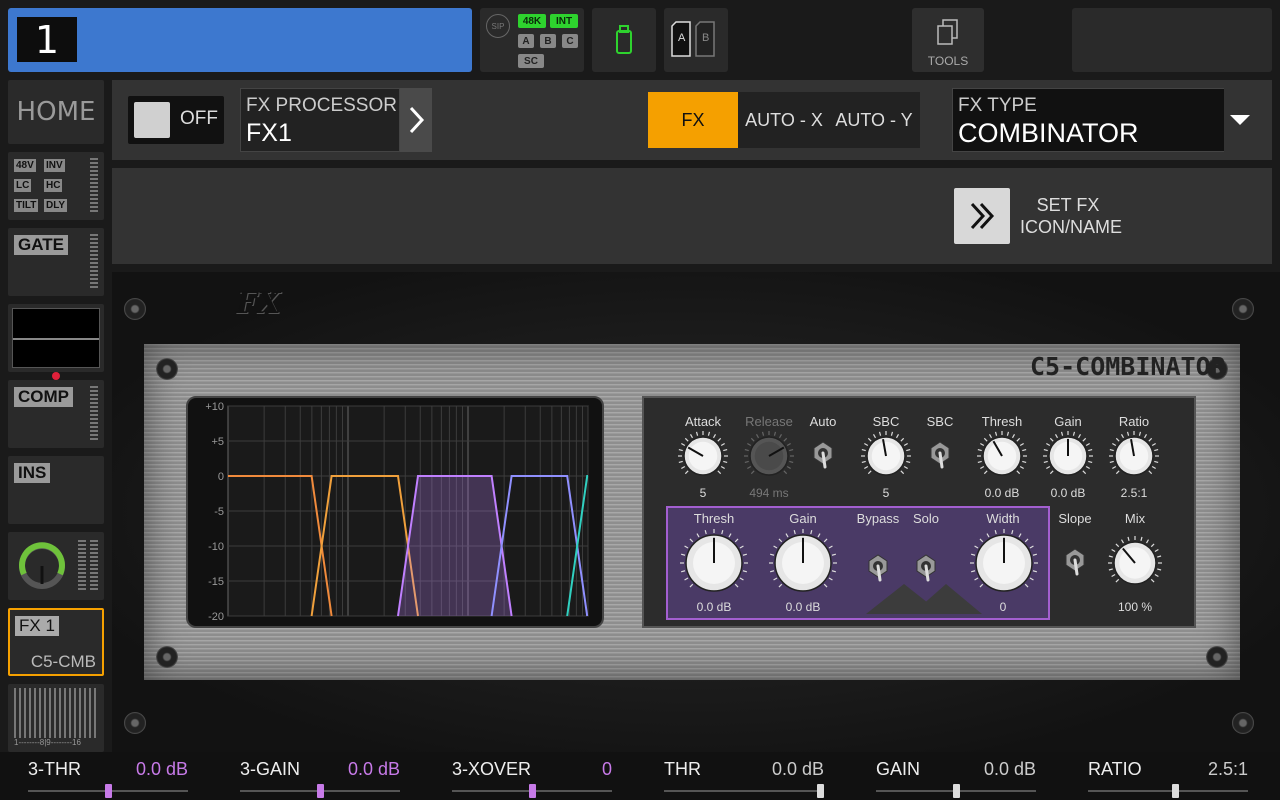  I want to click on send-meter-r, so click(94, 566).